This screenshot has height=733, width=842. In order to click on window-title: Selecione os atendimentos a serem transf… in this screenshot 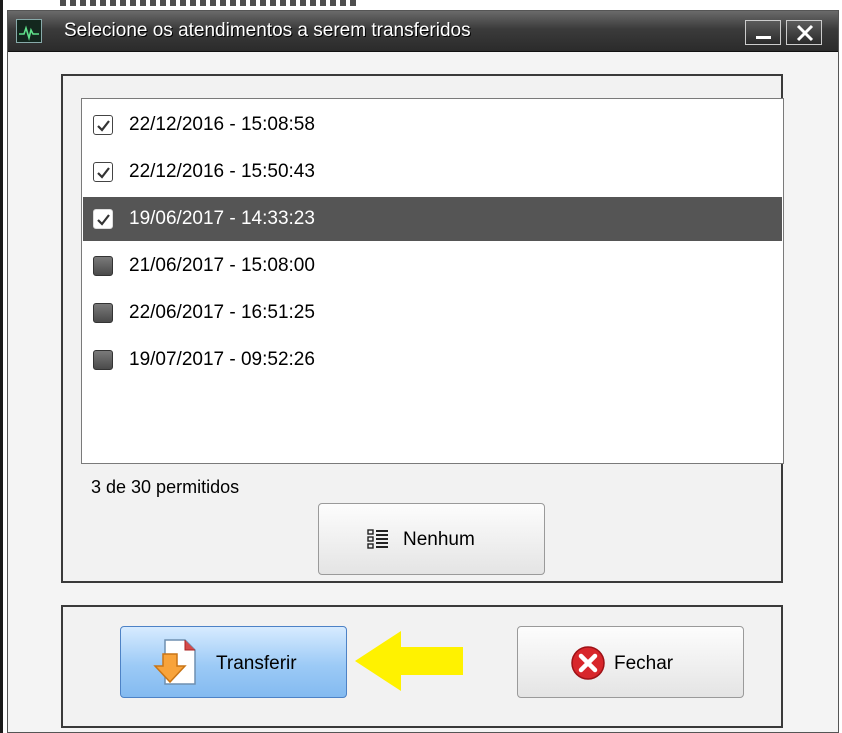, I will do `click(267, 30)`.